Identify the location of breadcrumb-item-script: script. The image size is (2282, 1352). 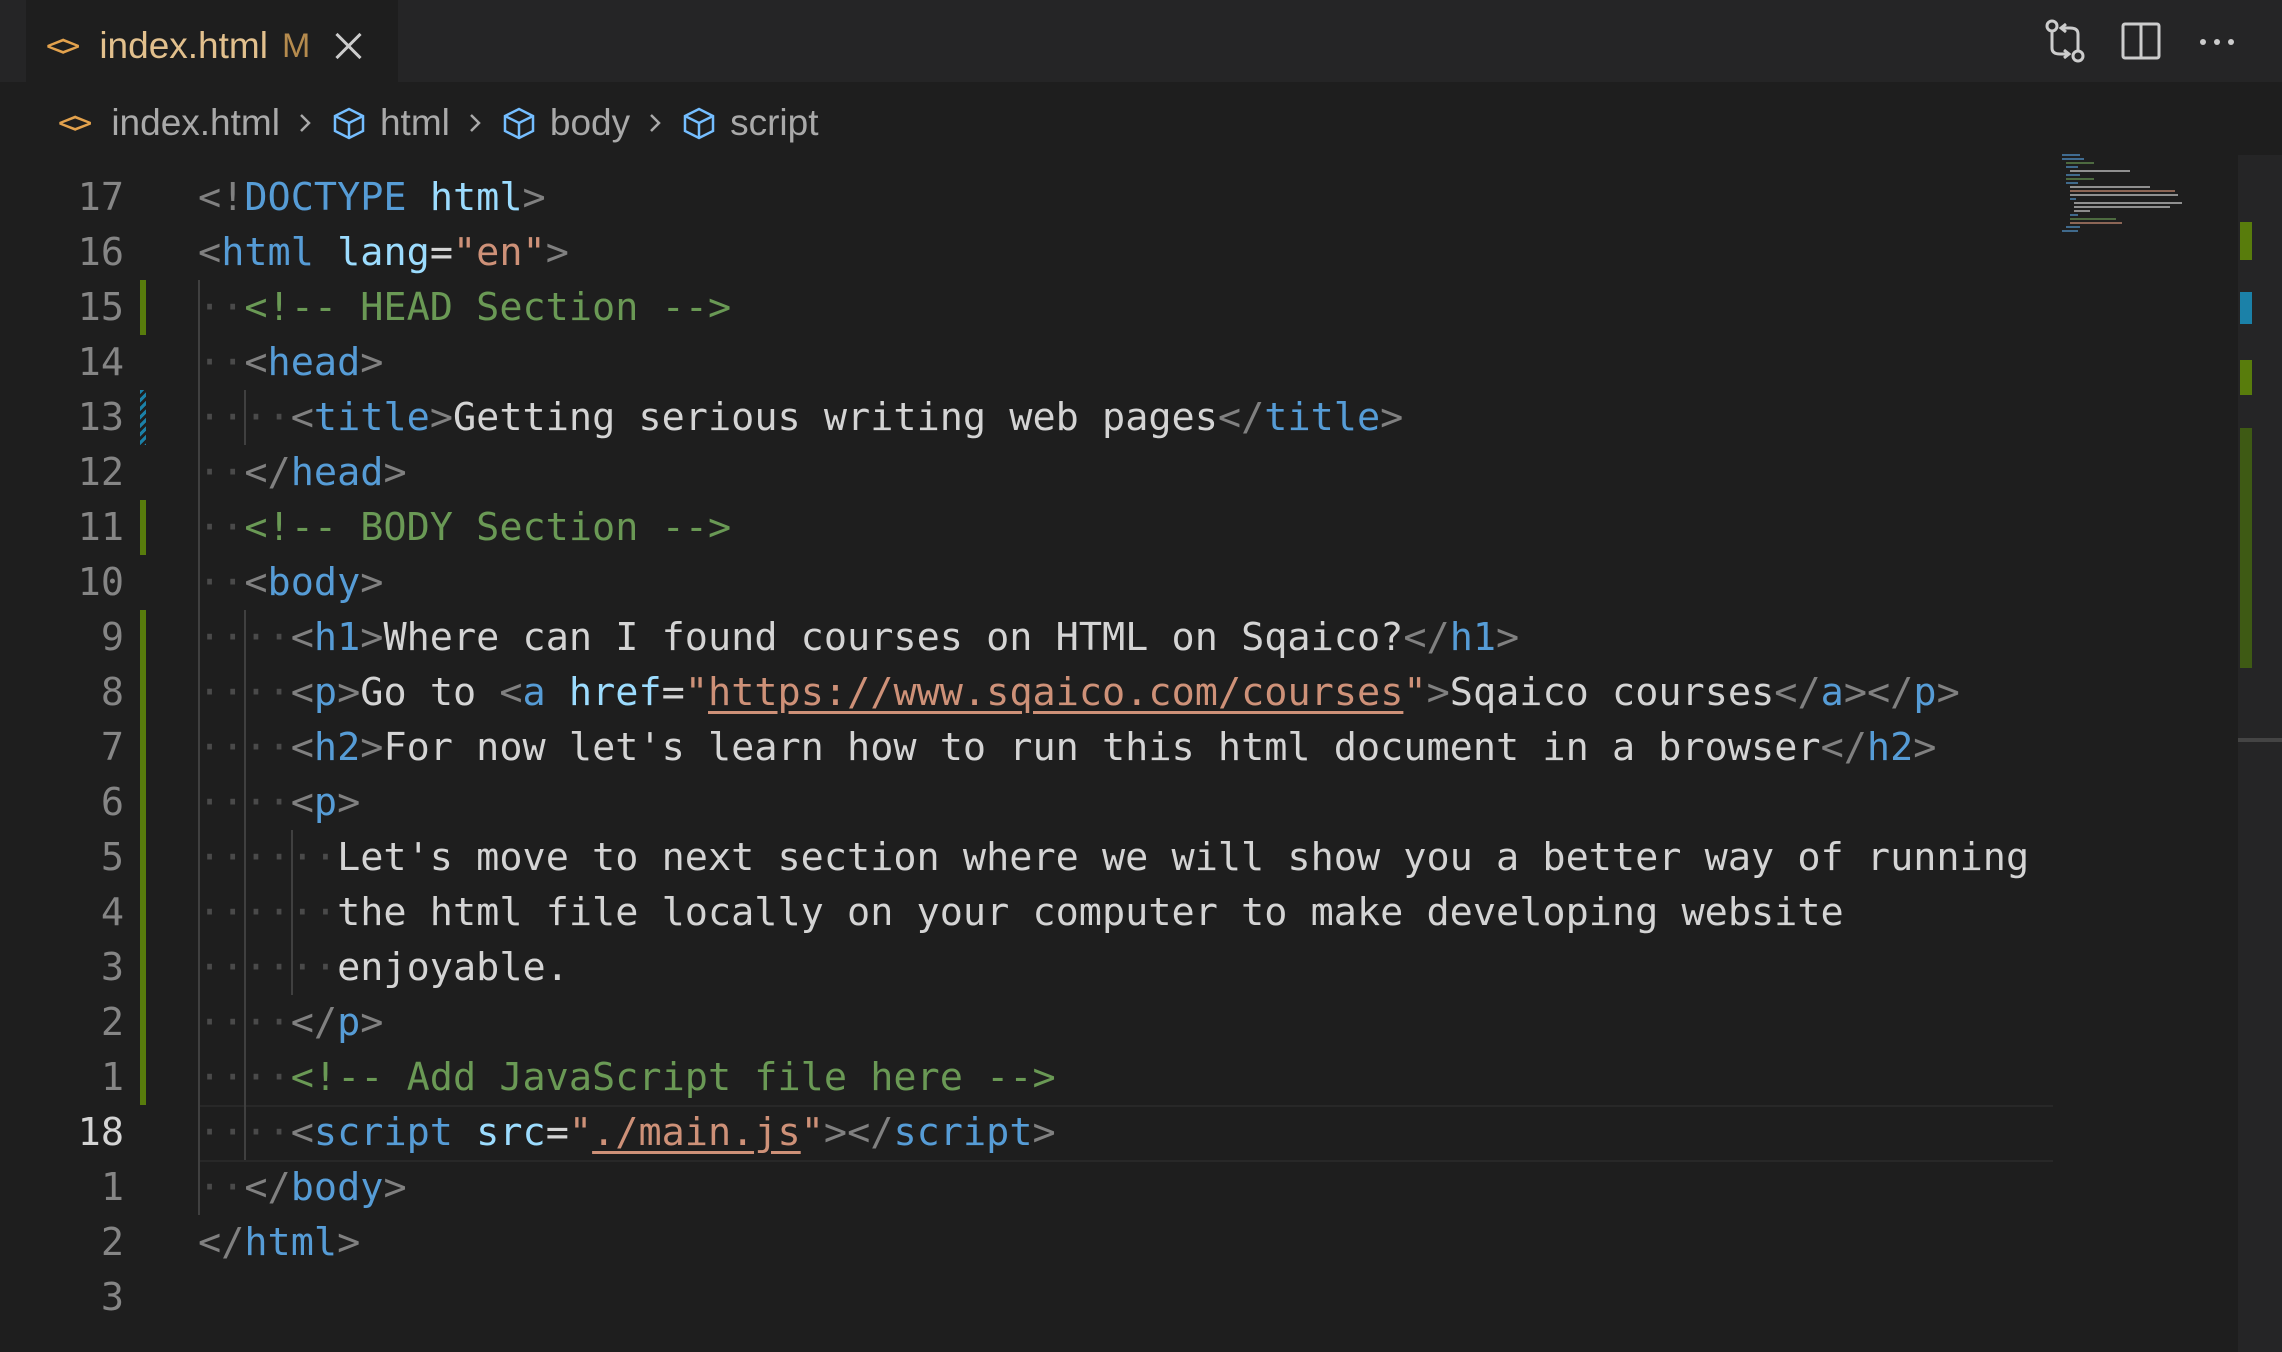
(749, 123).